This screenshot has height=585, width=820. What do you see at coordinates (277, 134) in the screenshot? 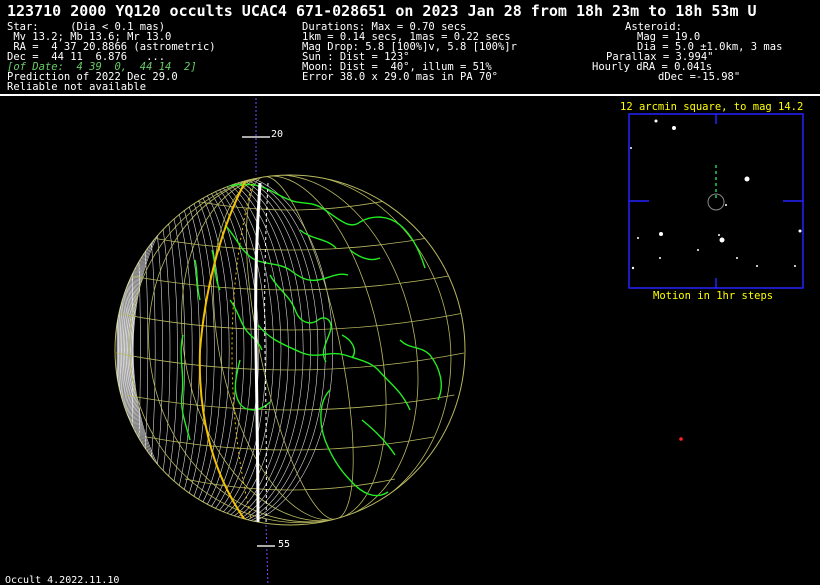
I see `path-label-top: 20` at bounding box center [277, 134].